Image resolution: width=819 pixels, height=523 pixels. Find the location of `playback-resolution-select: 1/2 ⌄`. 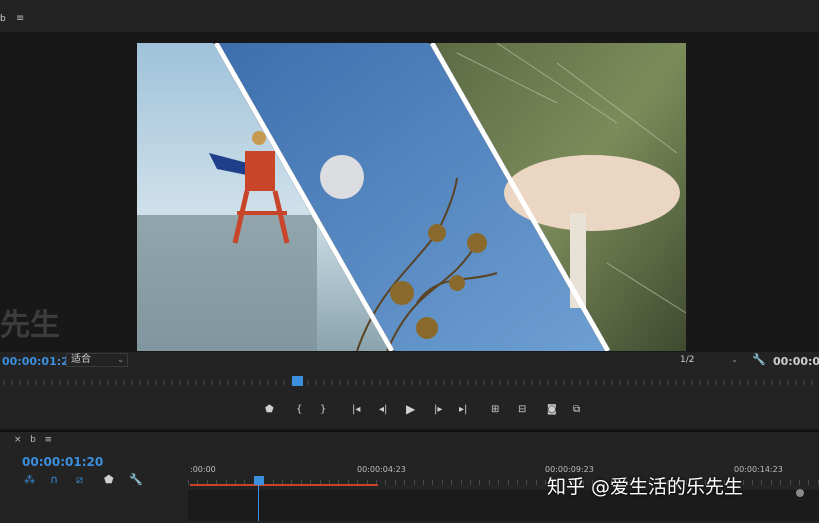

playback-resolution-select: 1/2 ⌄ is located at coordinates (709, 360).